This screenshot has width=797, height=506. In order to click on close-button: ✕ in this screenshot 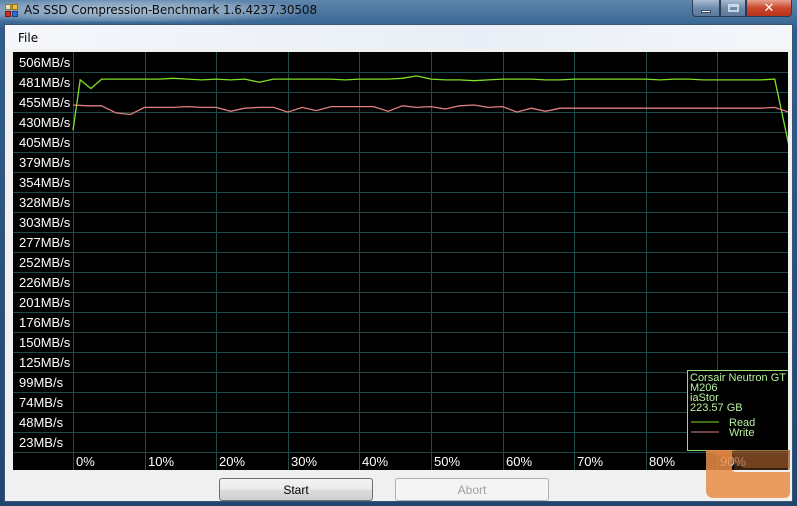, I will do `click(769, 8)`.